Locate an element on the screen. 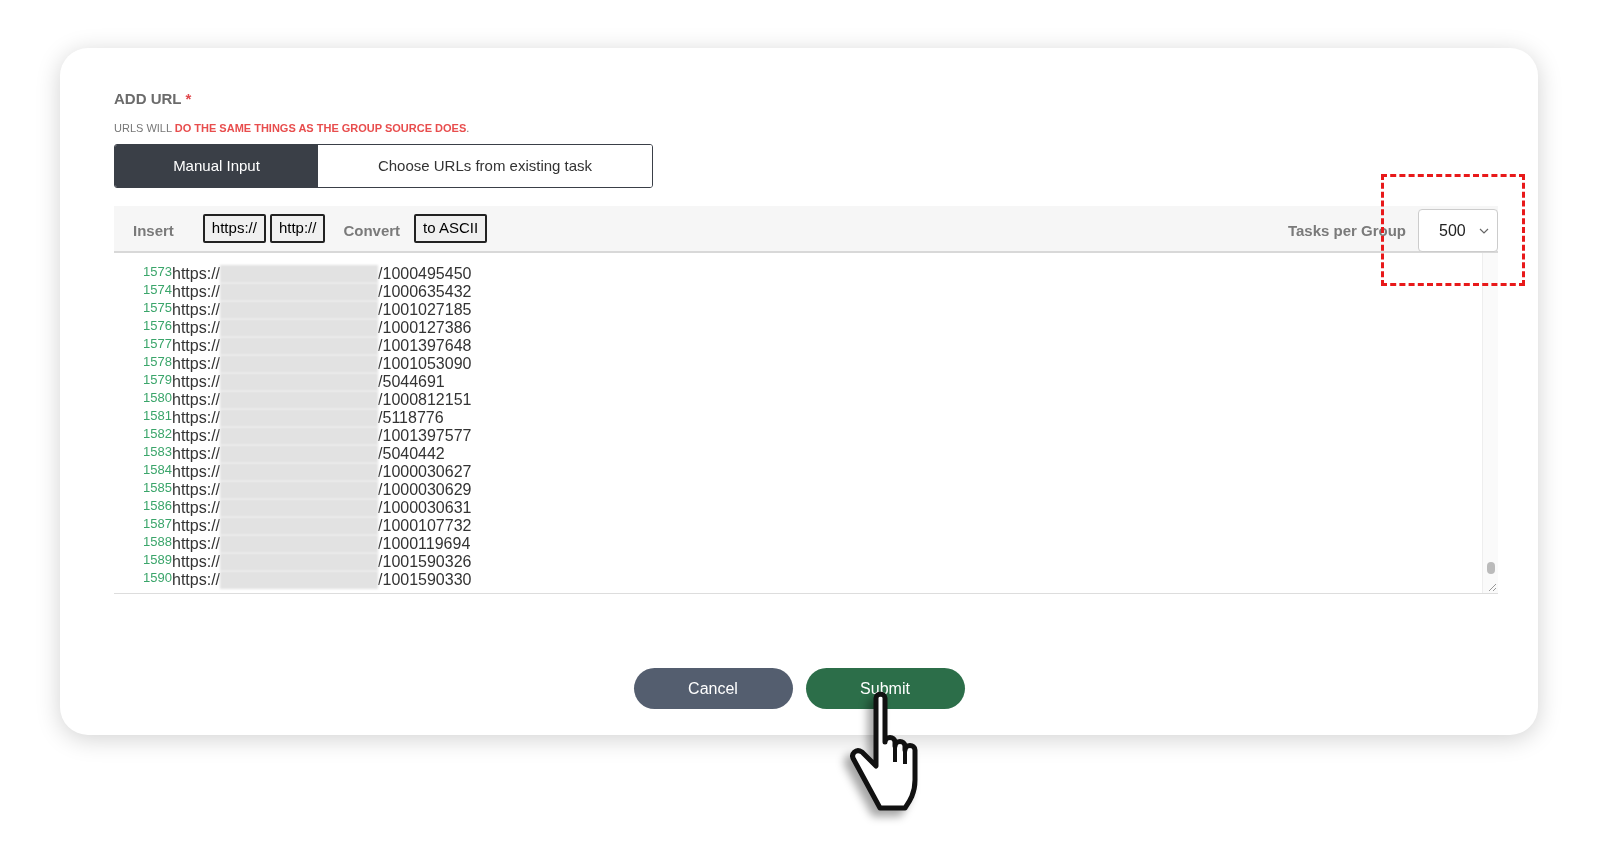 The image size is (1600, 851). line-number: 1581 is located at coordinates (157, 416).